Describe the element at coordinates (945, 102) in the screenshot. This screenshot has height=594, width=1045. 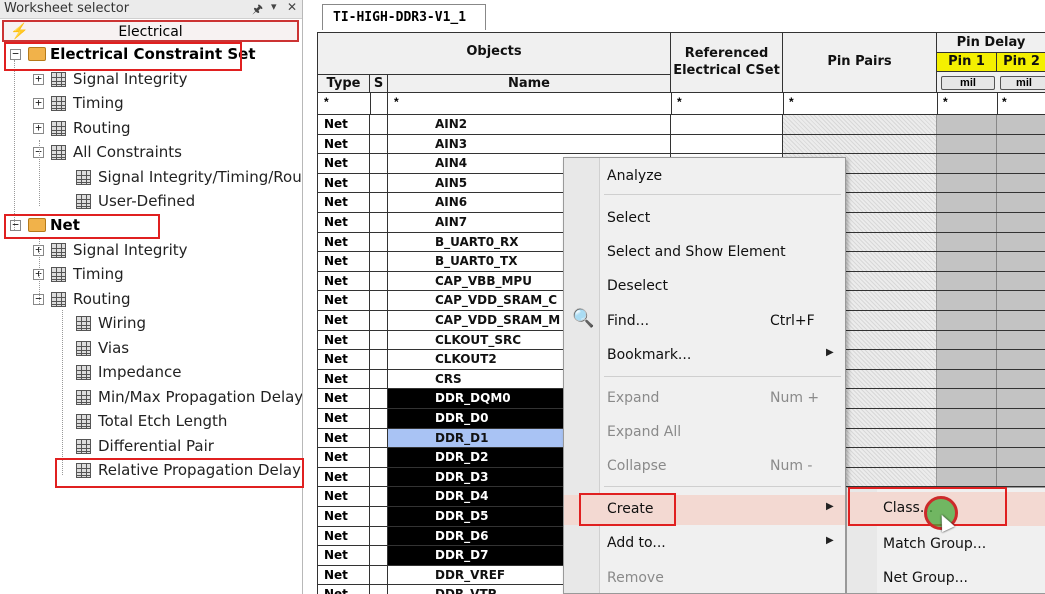
I see `pin1-filter: *` at that location.